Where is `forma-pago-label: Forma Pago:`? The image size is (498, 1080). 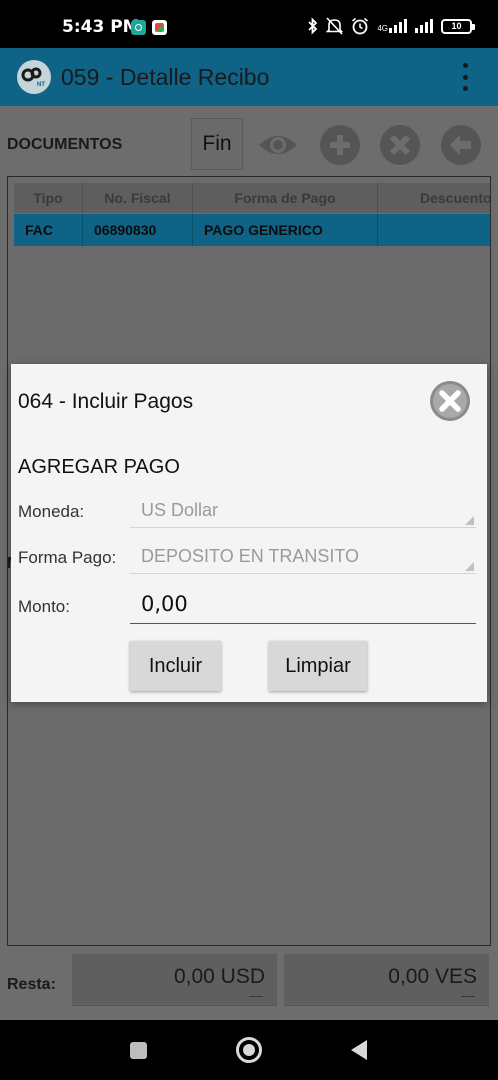
forma-pago-label: Forma Pago: is located at coordinates (67, 557).